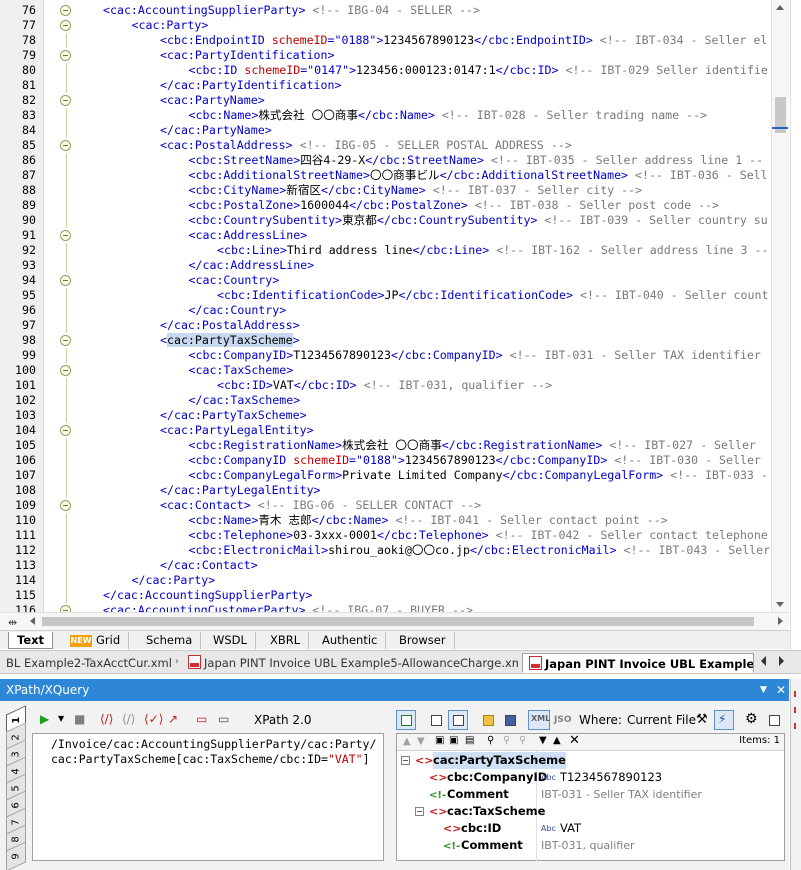 The height and width of the screenshot is (870, 801). Describe the element at coordinates (394, 55) in the screenshot. I see `code-line: 79 <cac:PartyIdentification>` at that location.